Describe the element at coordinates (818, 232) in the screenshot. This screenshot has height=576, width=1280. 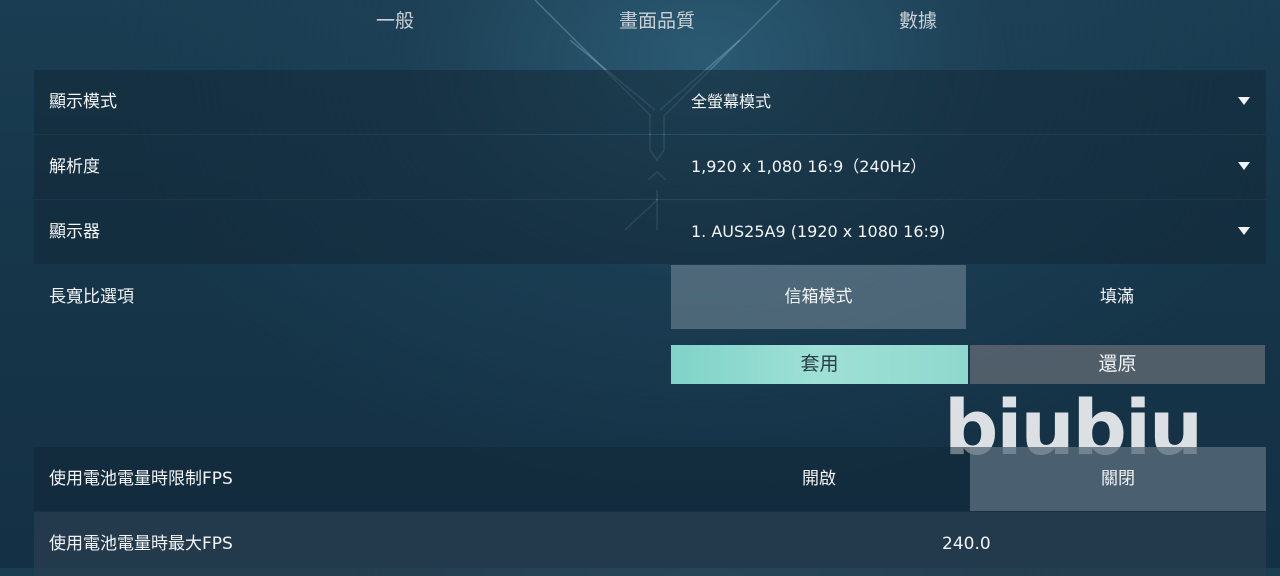
I see `monitor-value: 1. AUS25A9 (1920 x 1080 16:9)` at that location.